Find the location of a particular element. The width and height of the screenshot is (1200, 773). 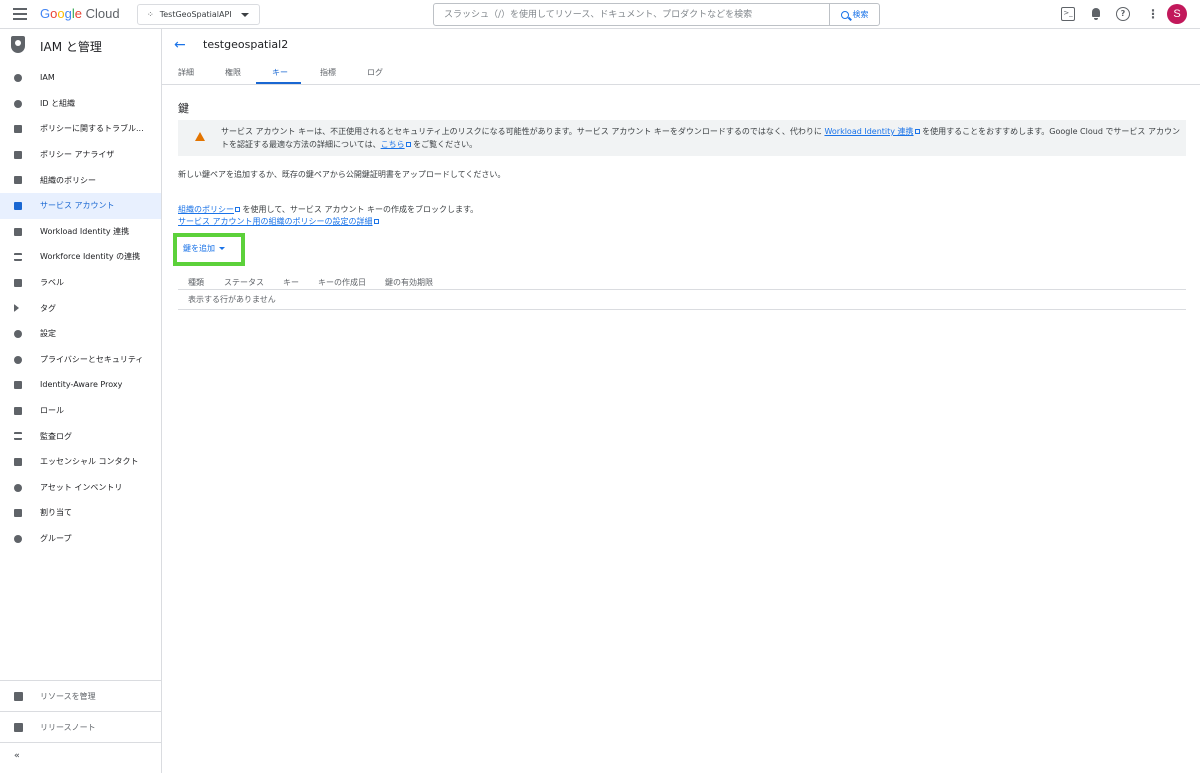

sidebar-item-label: ロール is located at coordinates (52, 411).